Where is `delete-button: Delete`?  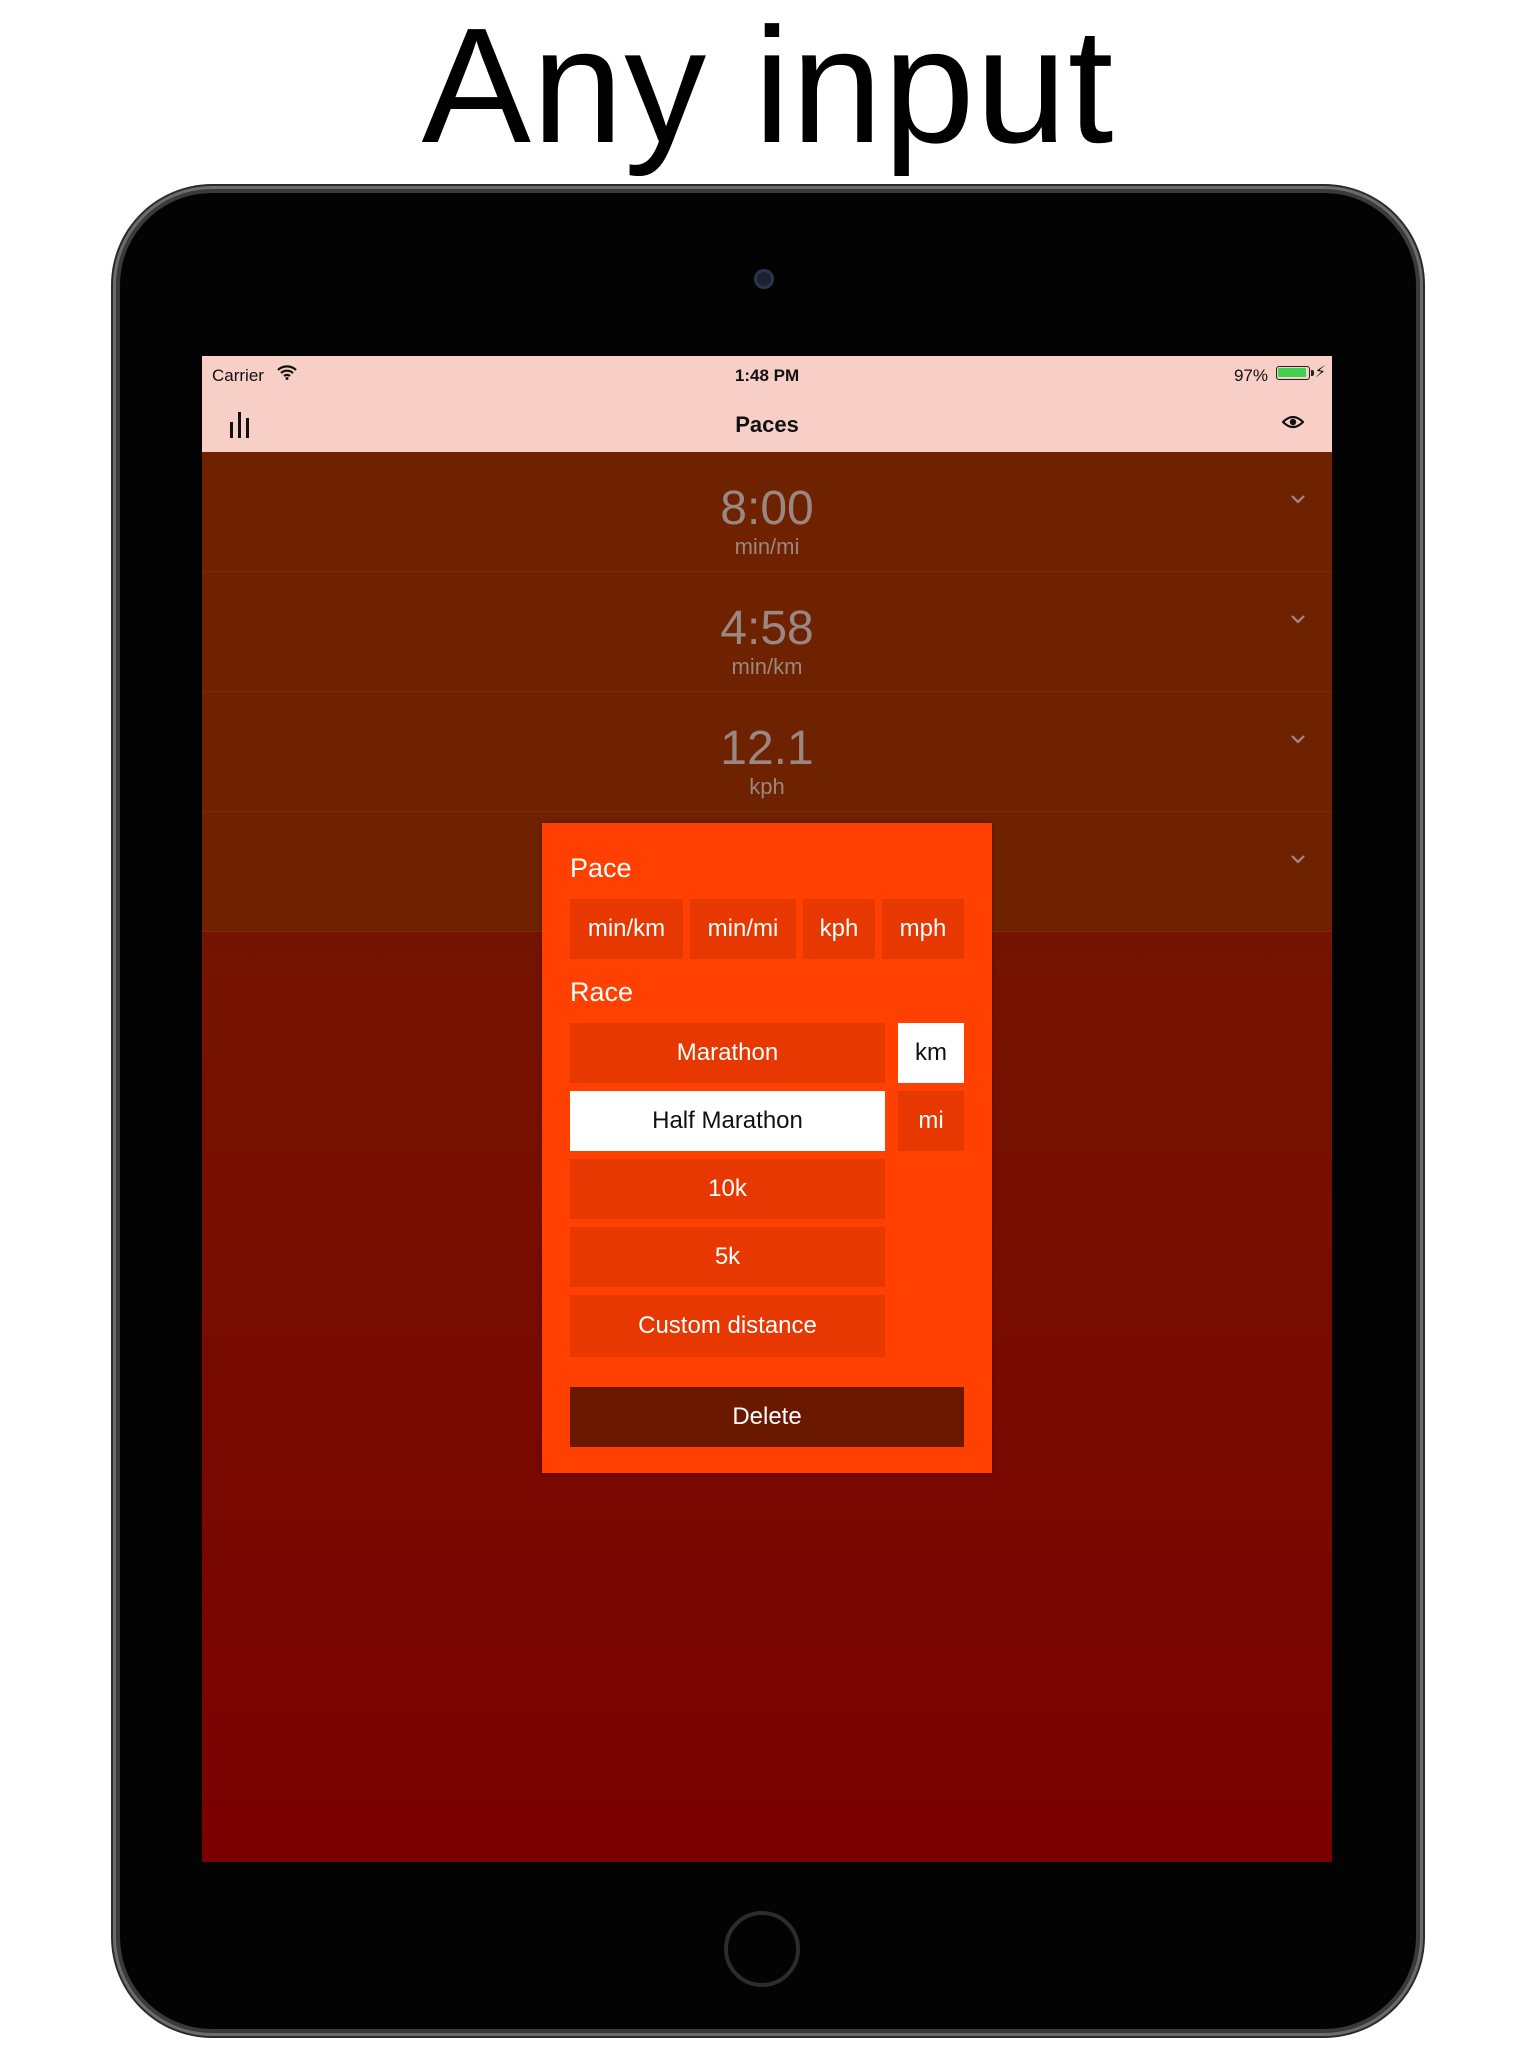
delete-button: Delete is located at coordinates (767, 1417).